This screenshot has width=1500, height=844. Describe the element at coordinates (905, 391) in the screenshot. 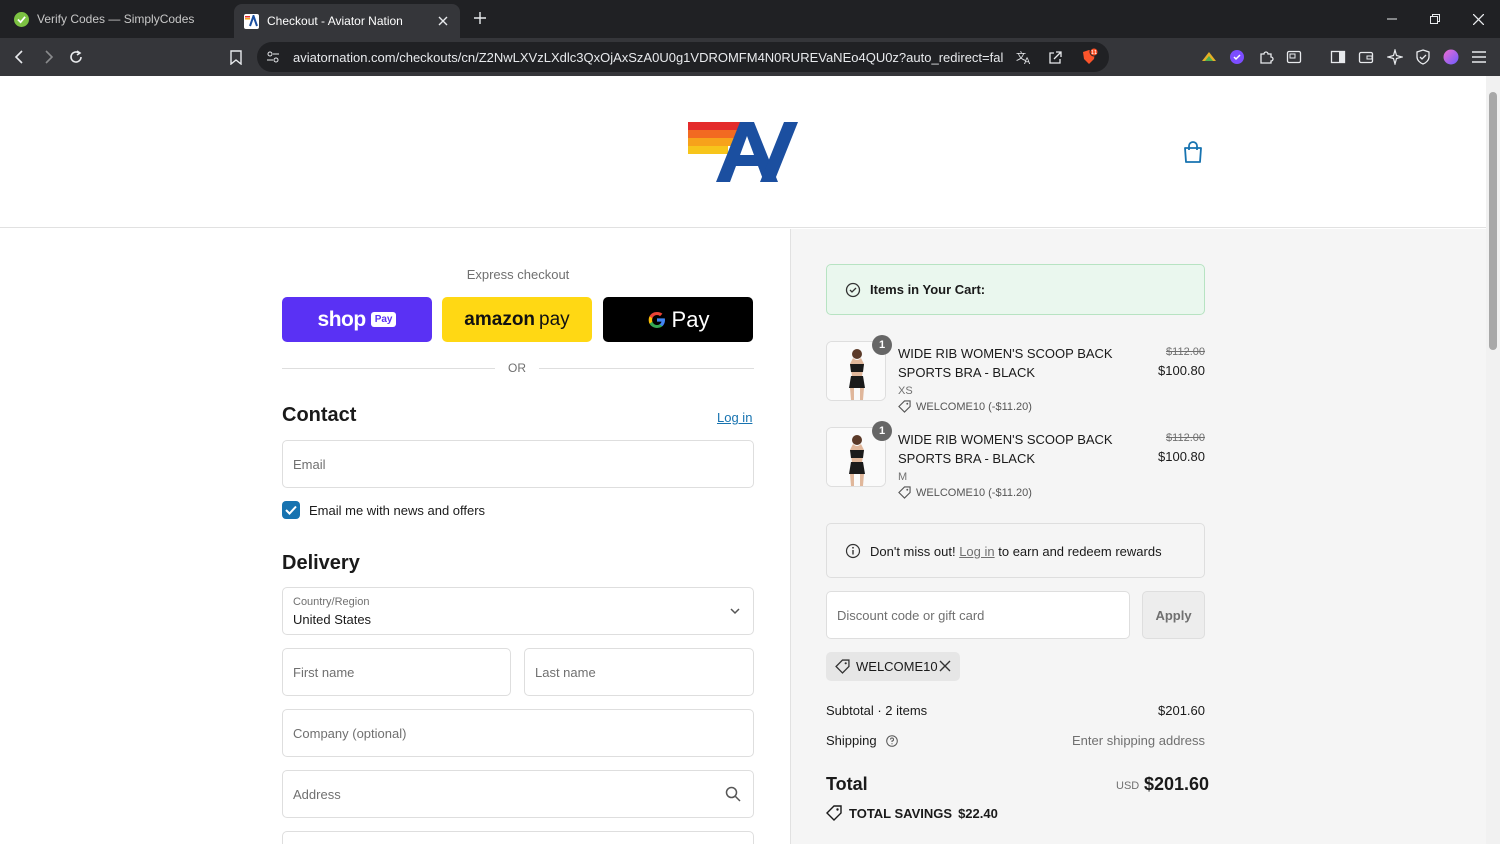

I see `product-variant: XS` at that location.